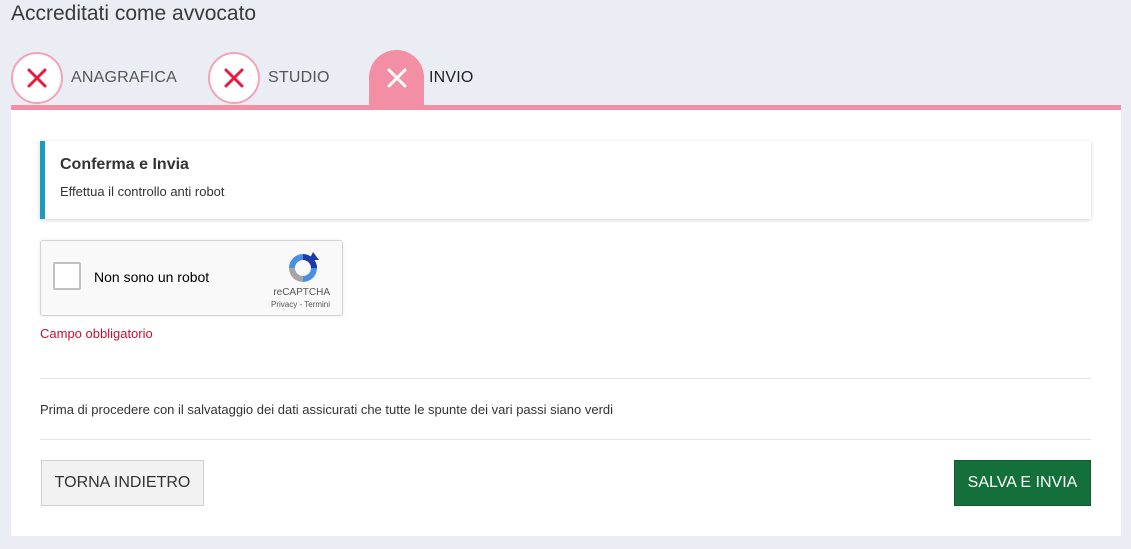 This screenshot has height=549, width=1131. What do you see at coordinates (124, 77) in the screenshot?
I see `step-label: ANAGRAFICA` at bounding box center [124, 77].